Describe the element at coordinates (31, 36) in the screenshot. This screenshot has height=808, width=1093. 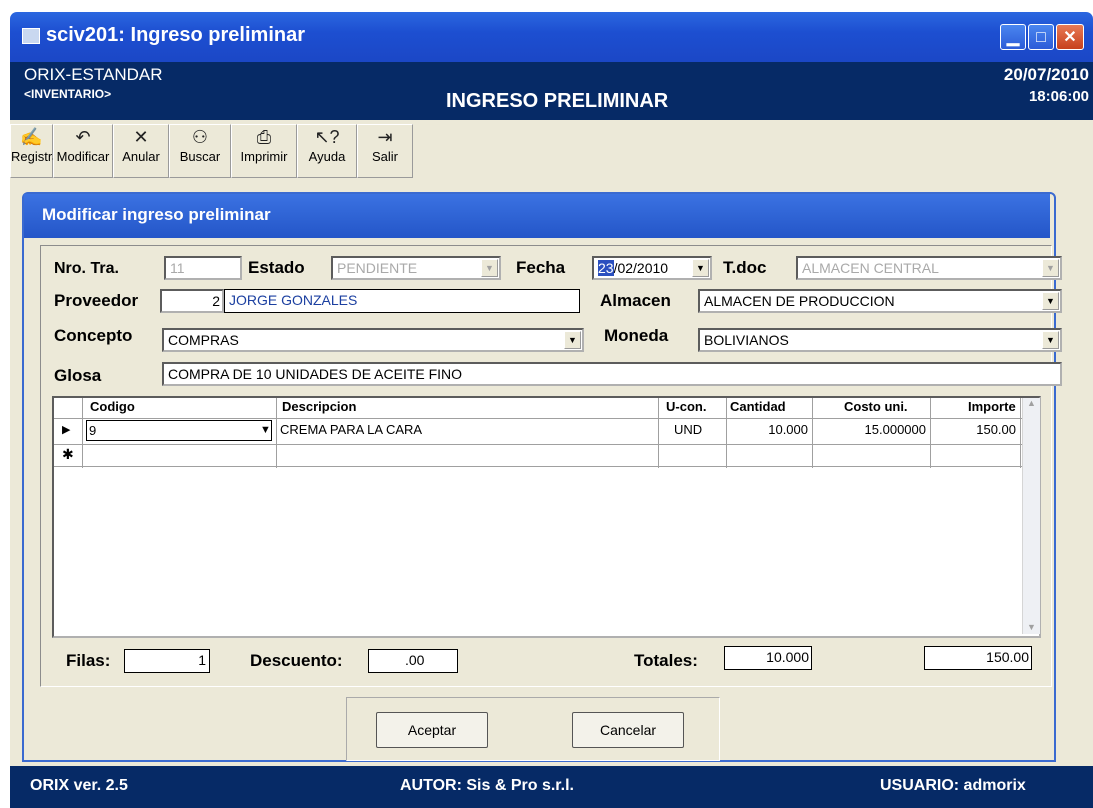
I see `app-icon` at that location.